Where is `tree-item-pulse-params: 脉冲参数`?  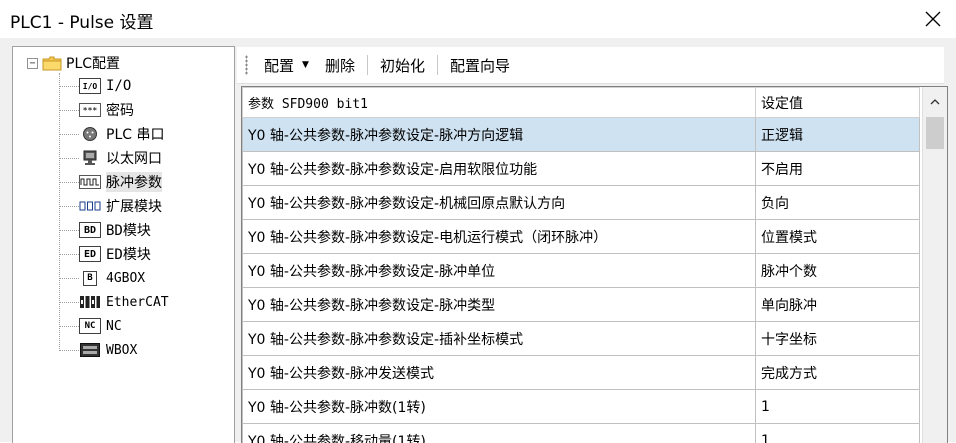 tree-item-pulse-params: 脉冲参数 is located at coordinates (110, 182).